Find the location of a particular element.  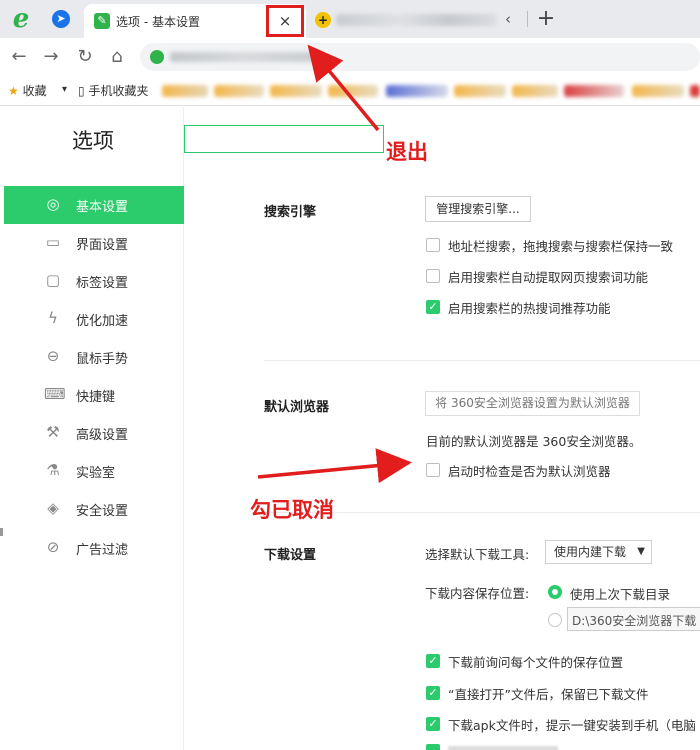

annotation-arrows is located at coordinates (334, 264).